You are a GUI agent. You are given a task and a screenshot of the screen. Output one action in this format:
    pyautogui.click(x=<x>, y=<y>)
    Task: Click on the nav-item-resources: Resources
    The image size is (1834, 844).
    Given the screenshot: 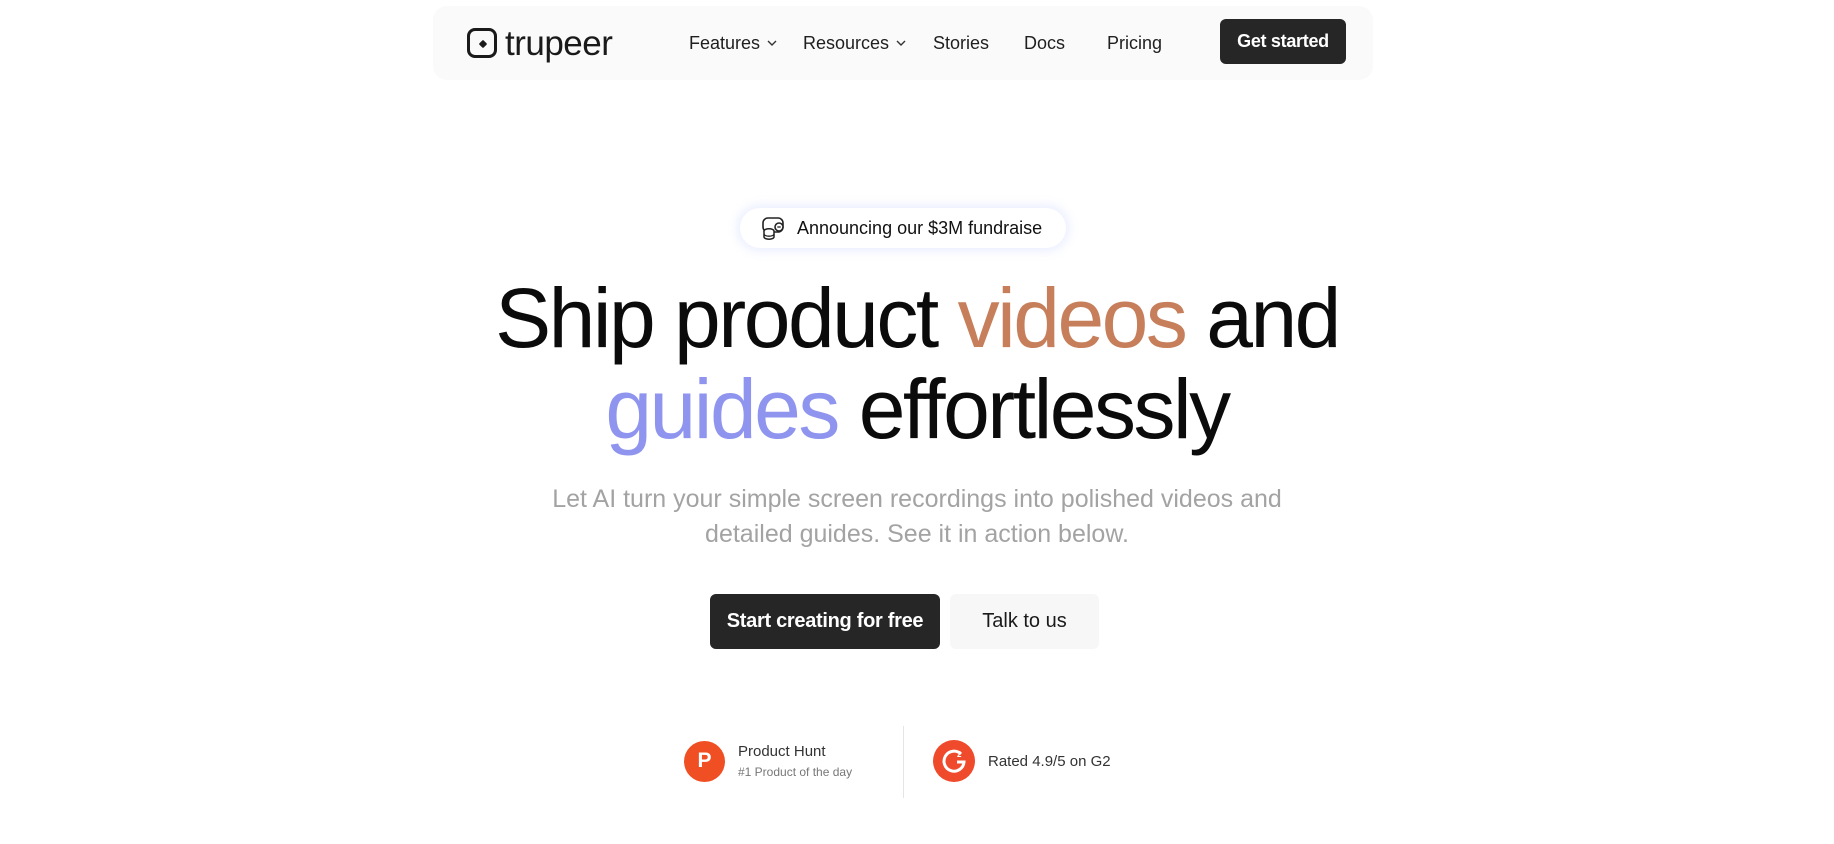 What is the action you would take?
    pyautogui.click(x=855, y=43)
    